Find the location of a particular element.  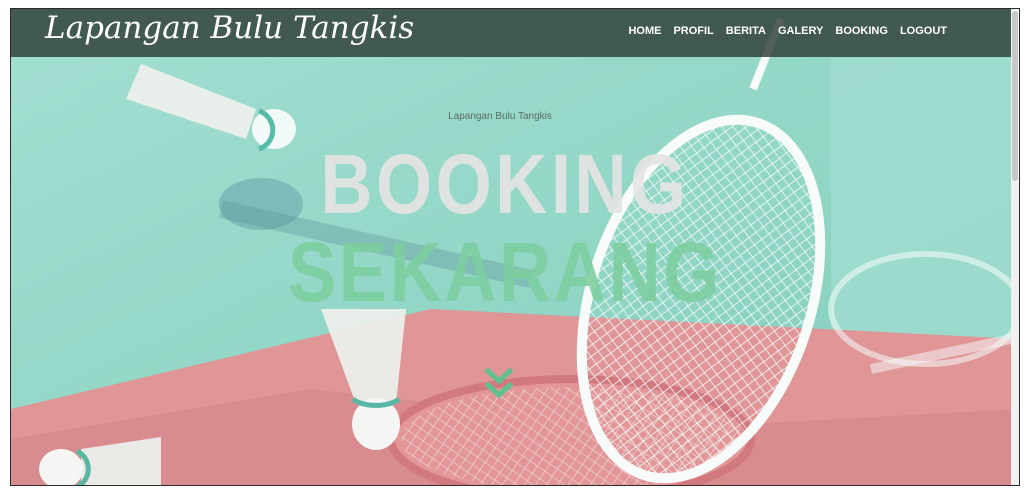

nav-menu: HOME PROFIL BERITA GALERY BOOKING LOGOUT is located at coordinates (787, 31).